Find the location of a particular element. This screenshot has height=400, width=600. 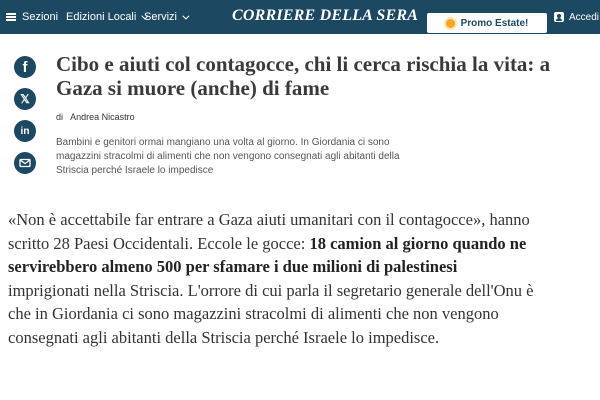

accedi-label: Accedi is located at coordinates (584, 17).